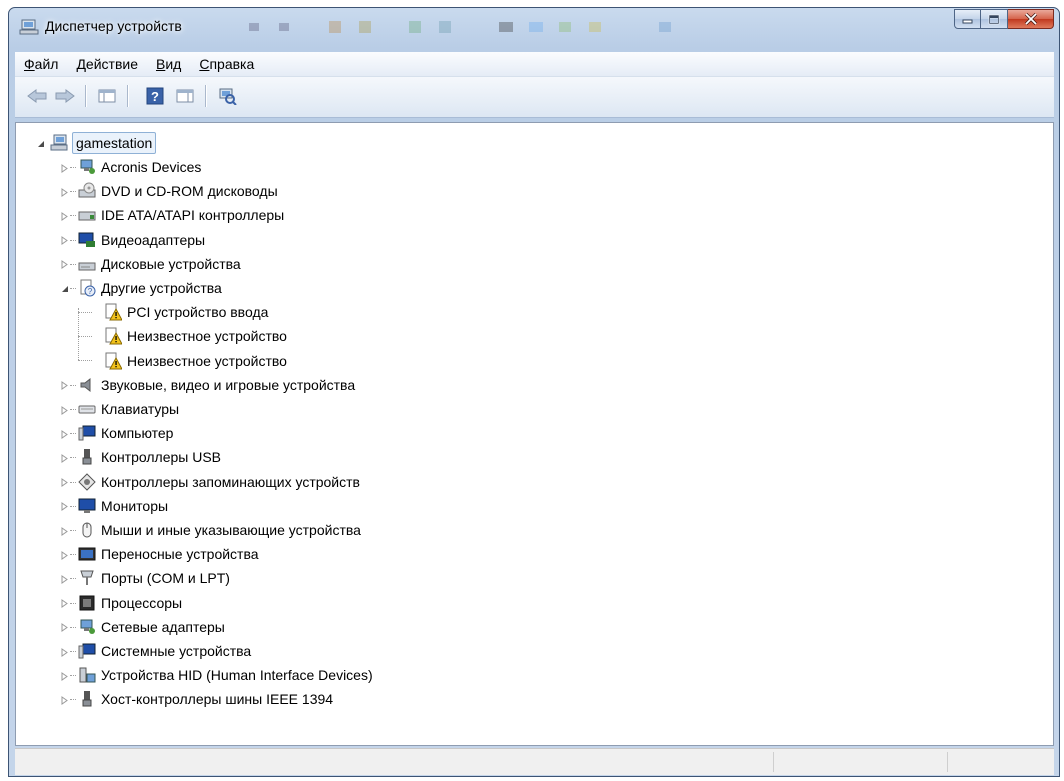  I want to click on help-icon: ?, so click(155, 96).